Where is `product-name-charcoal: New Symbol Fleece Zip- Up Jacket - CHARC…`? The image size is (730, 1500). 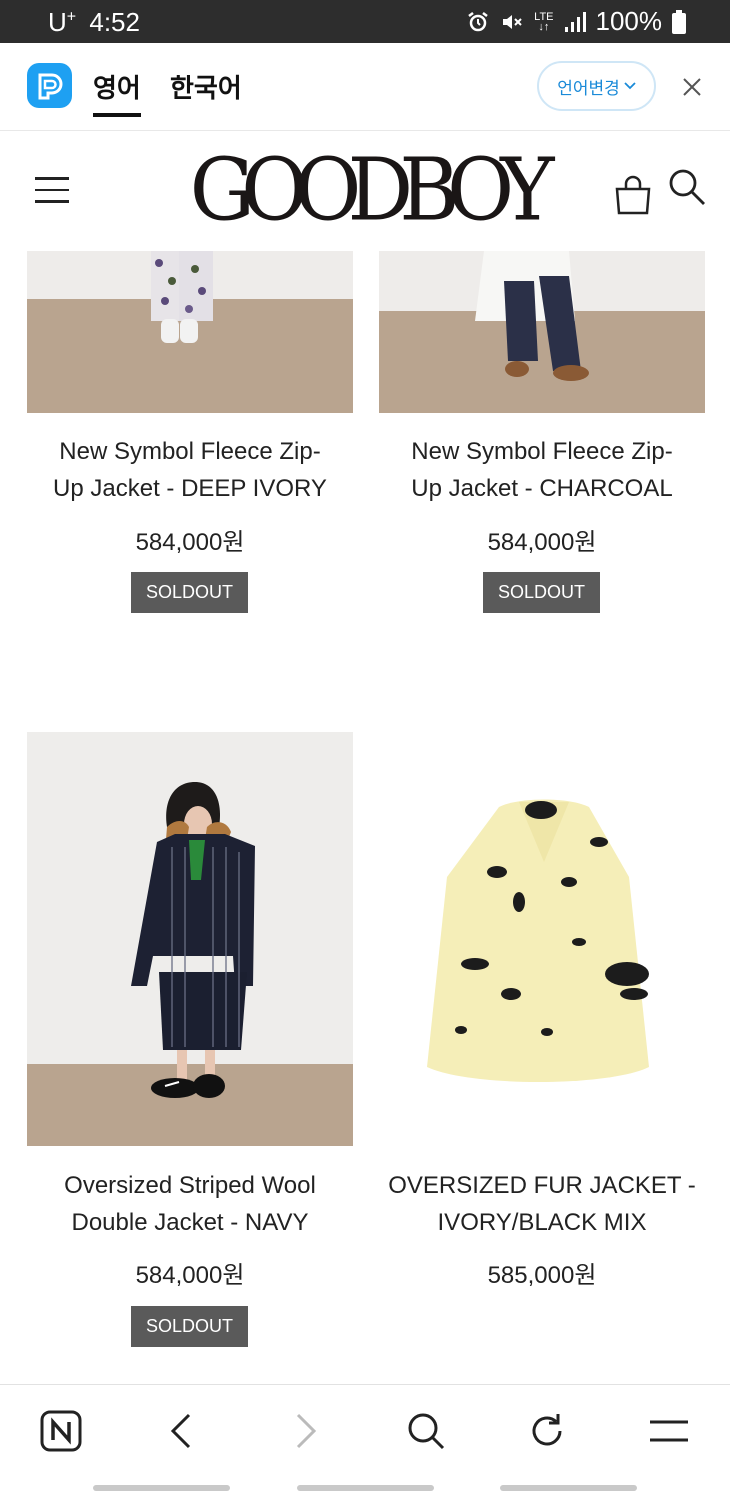 product-name-charcoal: New Symbol Fleece Zip- Up Jacket - CHARC… is located at coordinates (542, 470).